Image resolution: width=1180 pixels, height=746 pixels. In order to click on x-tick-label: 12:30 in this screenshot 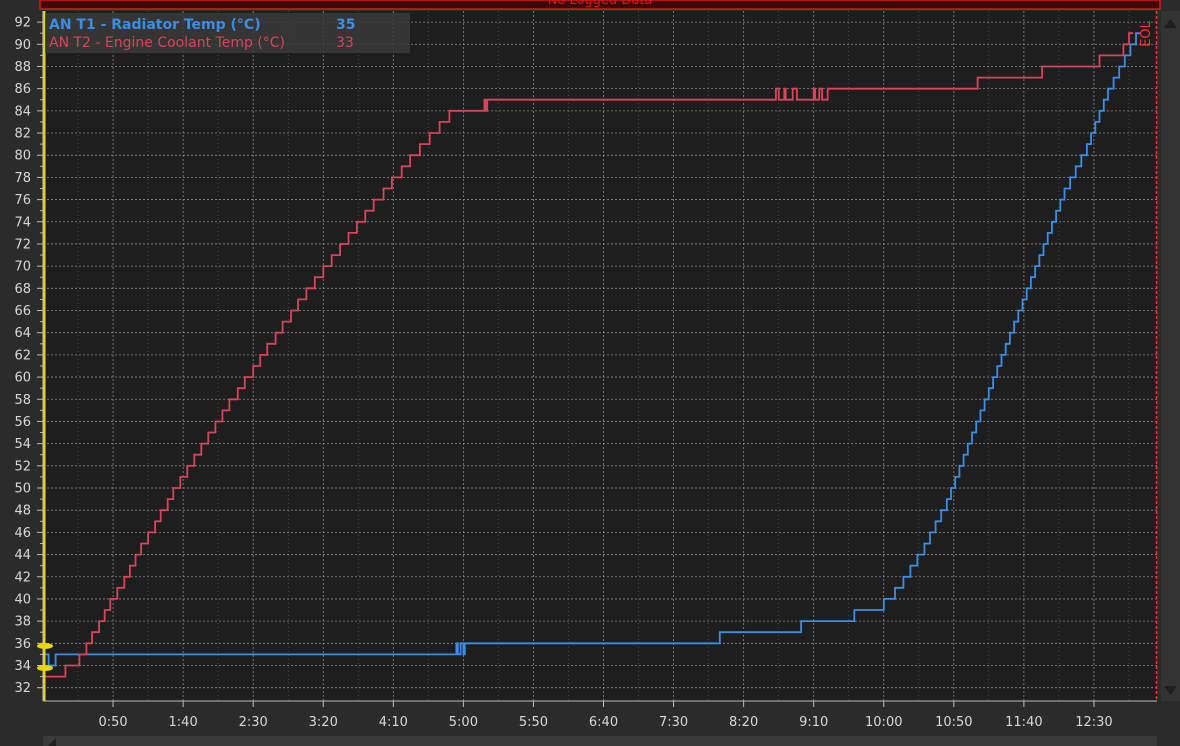, I will do `click(1093, 722)`.